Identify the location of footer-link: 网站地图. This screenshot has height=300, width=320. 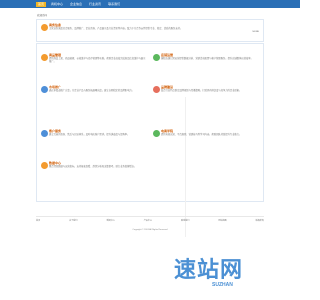
(222, 221).